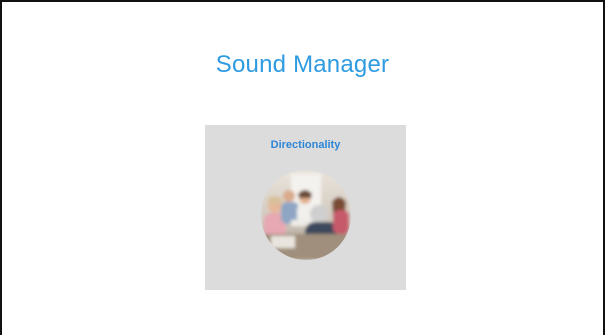 The width and height of the screenshot is (605, 335). Describe the element at coordinates (305, 145) in the screenshot. I see `card-label: Directionality` at that location.